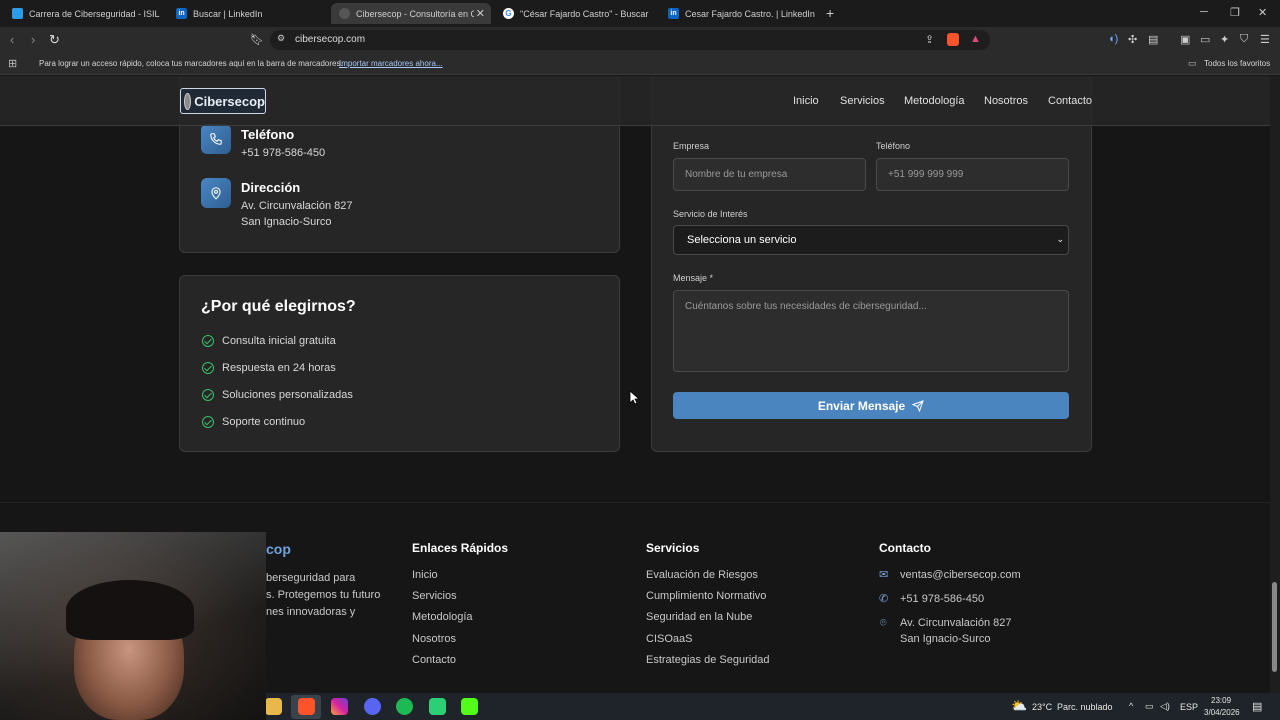 Image resolution: width=1280 pixels, height=720 pixels. What do you see at coordinates (287, 395) in the screenshot?
I see `why-us-item: Soluciones personalizadas` at bounding box center [287, 395].